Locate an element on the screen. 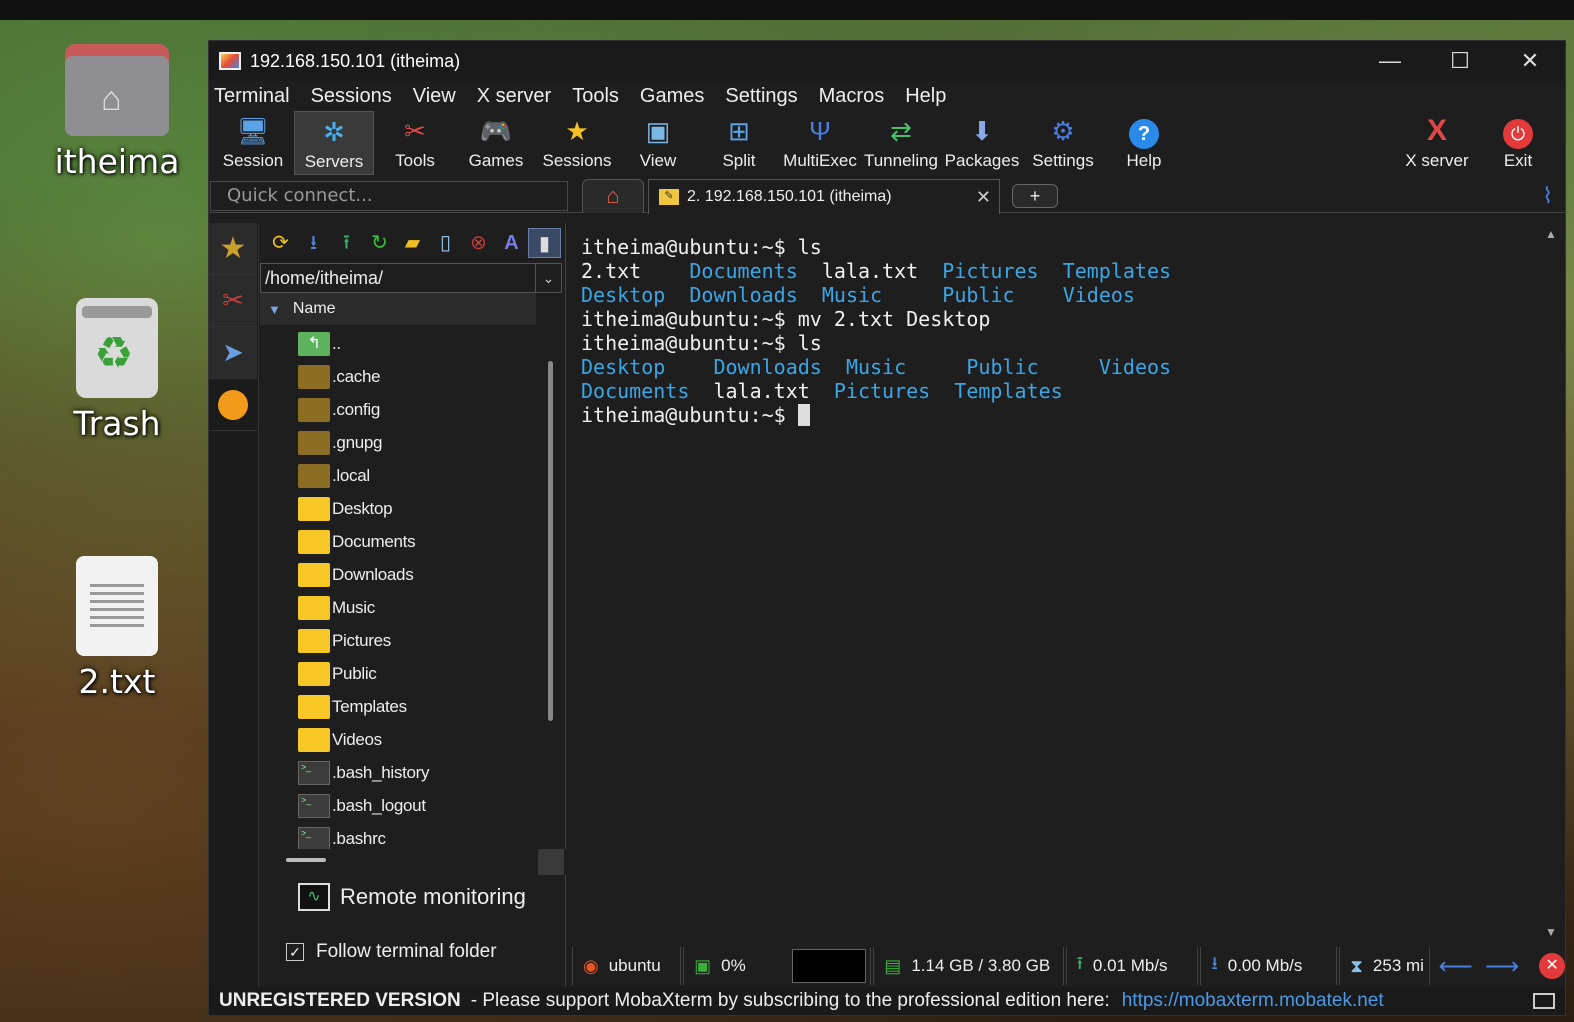 This screenshot has height=1022, width=1574. toolbar-games-button: 🎮 Games is located at coordinates (496, 143).